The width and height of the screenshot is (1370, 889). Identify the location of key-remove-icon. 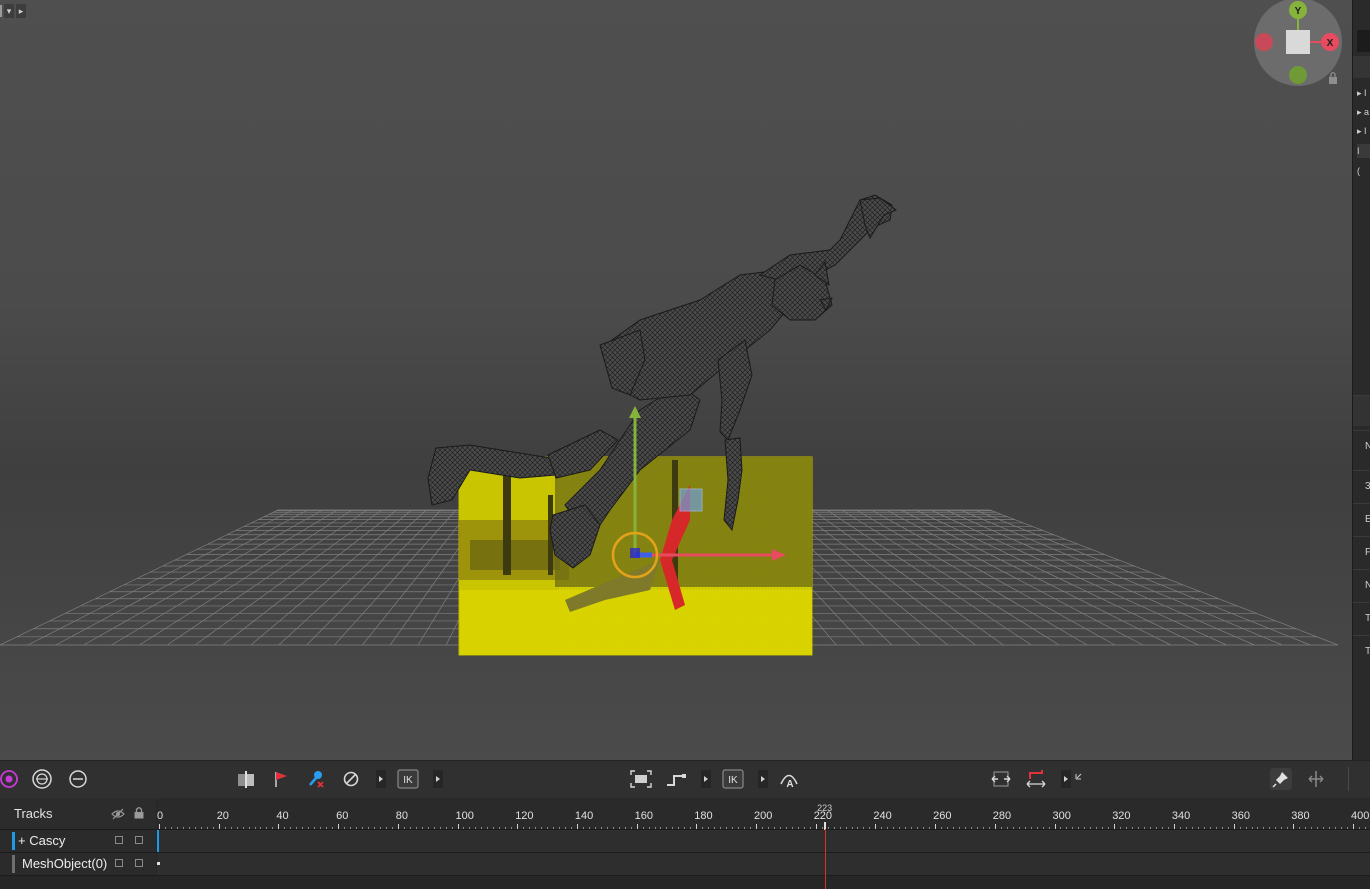
(316, 779).